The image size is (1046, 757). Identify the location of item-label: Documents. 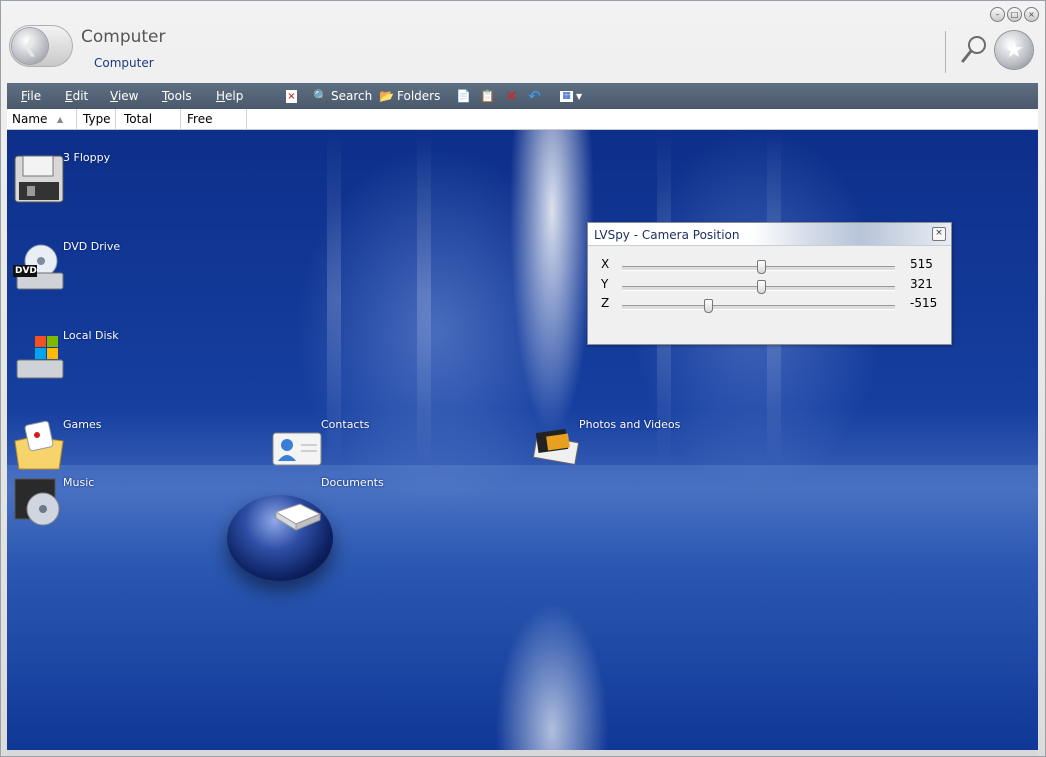
(352, 482).